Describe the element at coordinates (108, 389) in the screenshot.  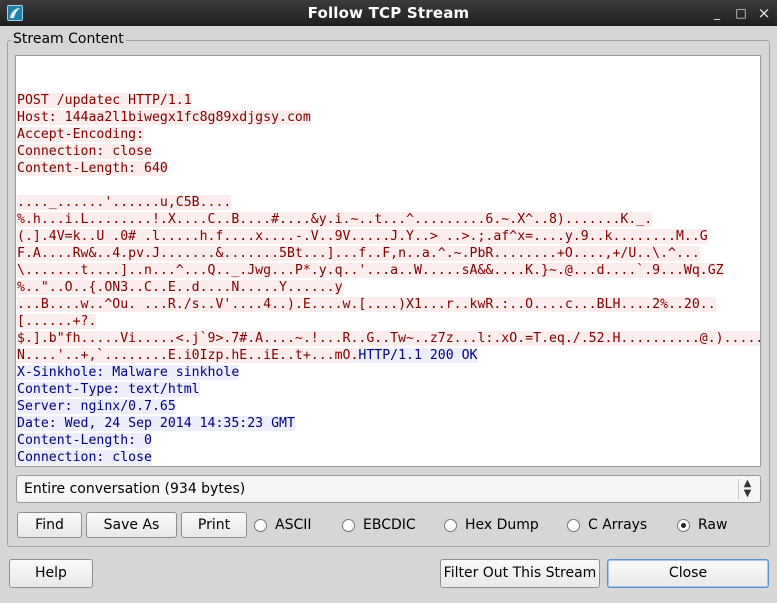
I see `server-text: Content-Type: text/html` at that location.